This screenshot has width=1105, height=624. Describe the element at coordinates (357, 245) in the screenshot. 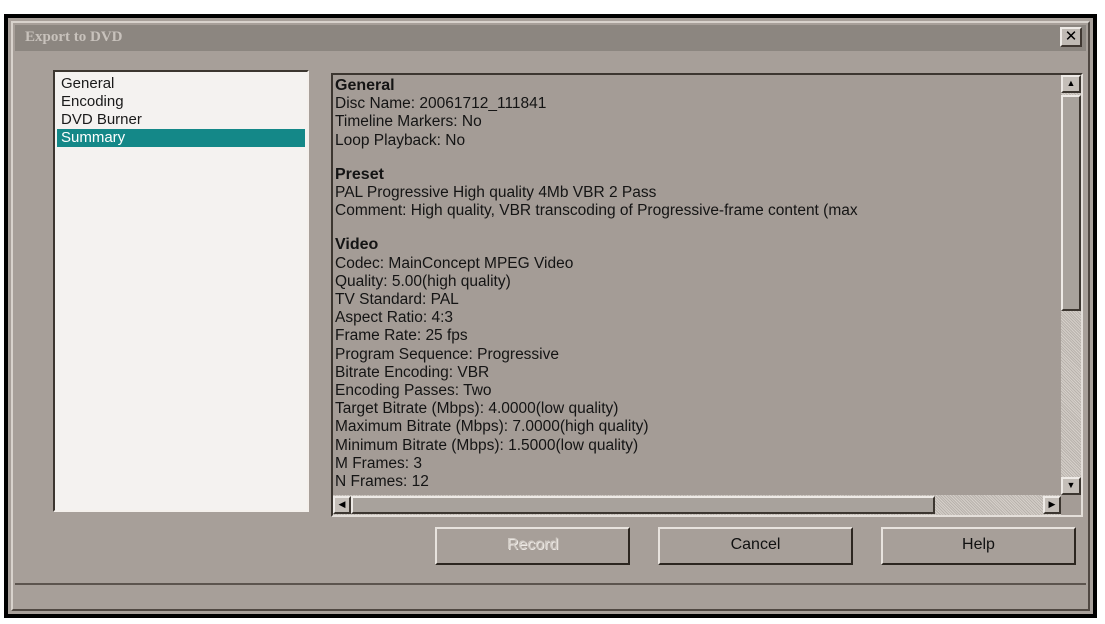

I see `summary-section-heading: Video` at that location.